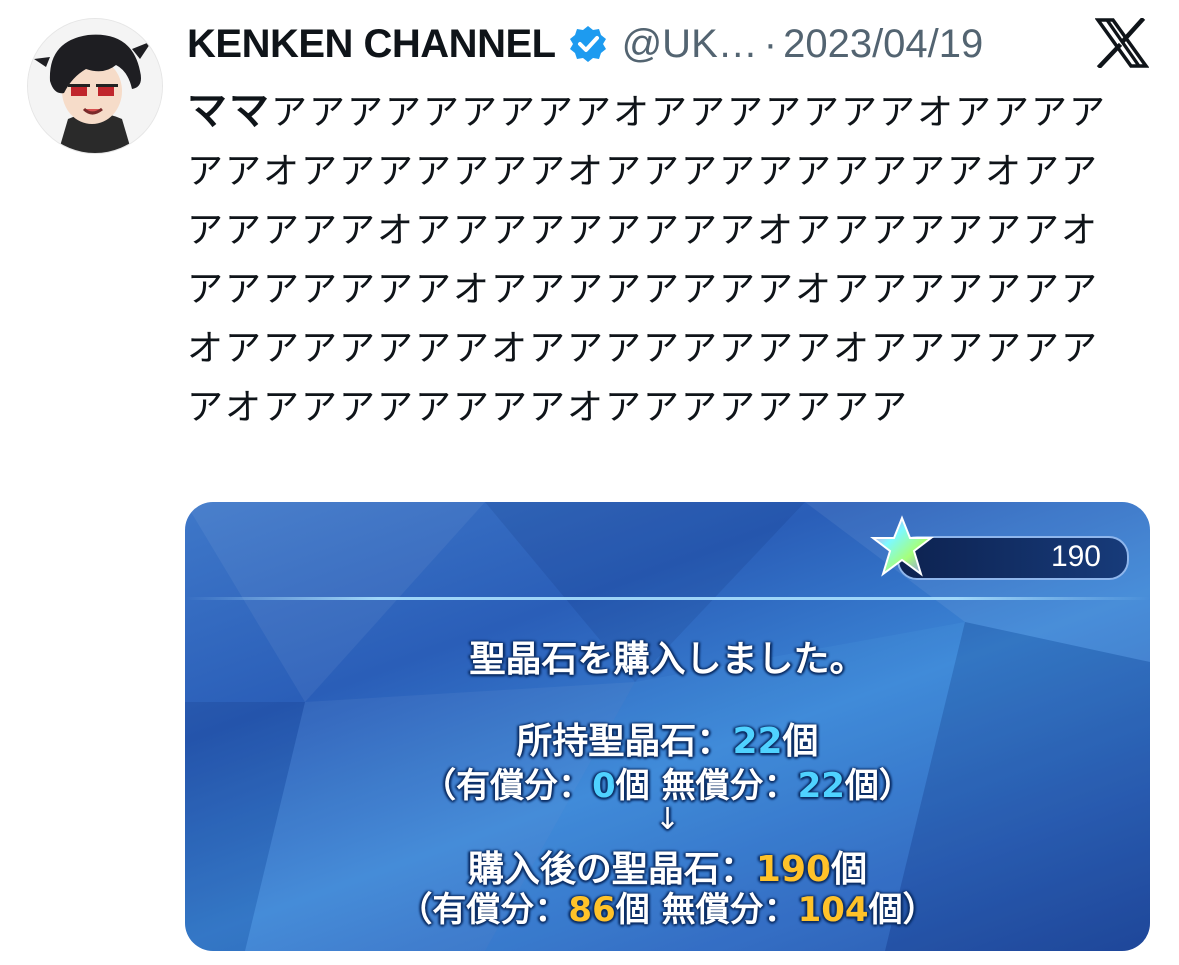  What do you see at coordinates (371, 44) in the screenshot?
I see `author-name: KENKEN CHANNEL` at bounding box center [371, 44].